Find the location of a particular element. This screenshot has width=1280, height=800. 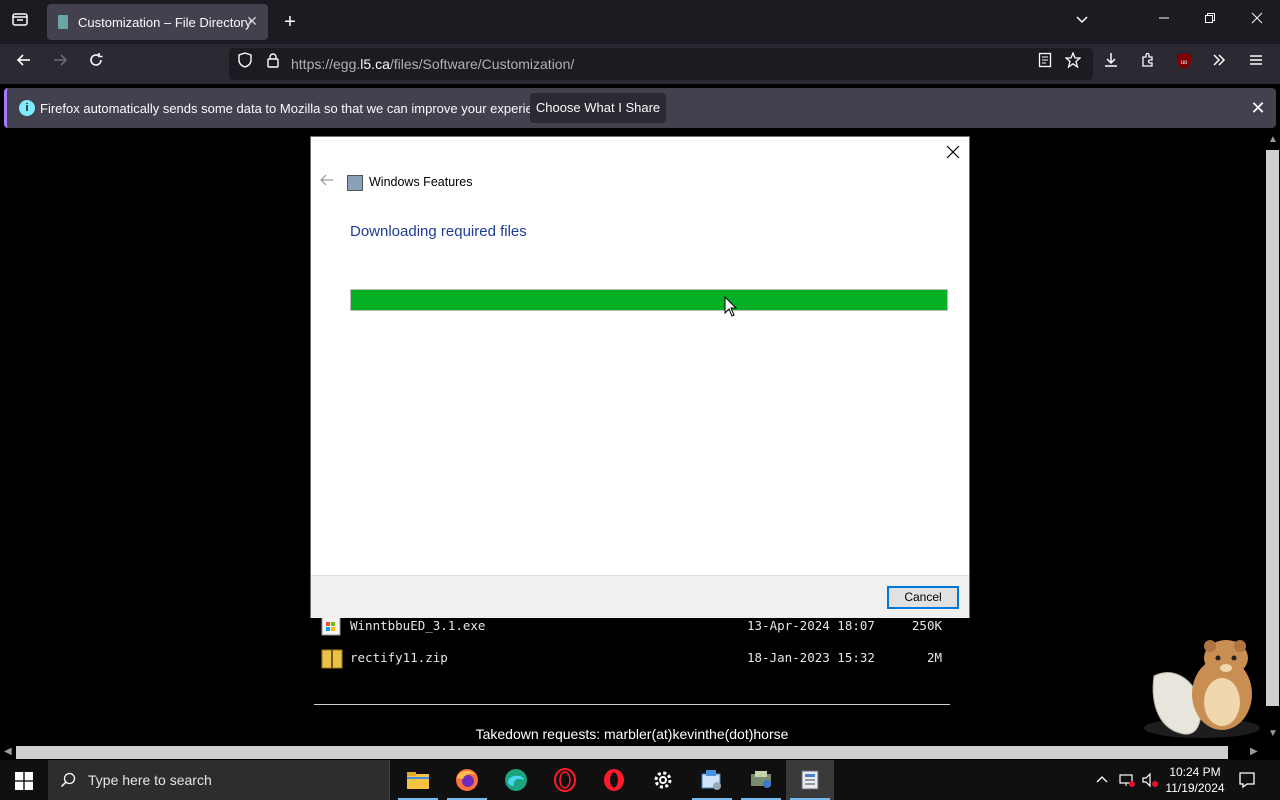

file-date: 13-Apr-2024 18:07 is located at coordinates (811, 625).